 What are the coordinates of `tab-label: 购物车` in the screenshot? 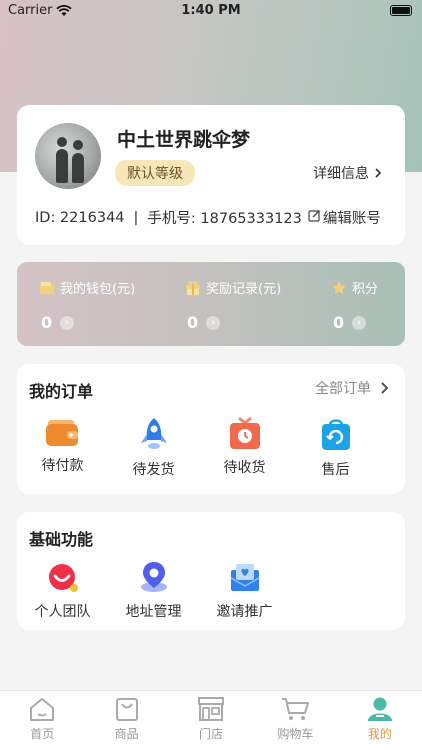 It's located at (295, 734).